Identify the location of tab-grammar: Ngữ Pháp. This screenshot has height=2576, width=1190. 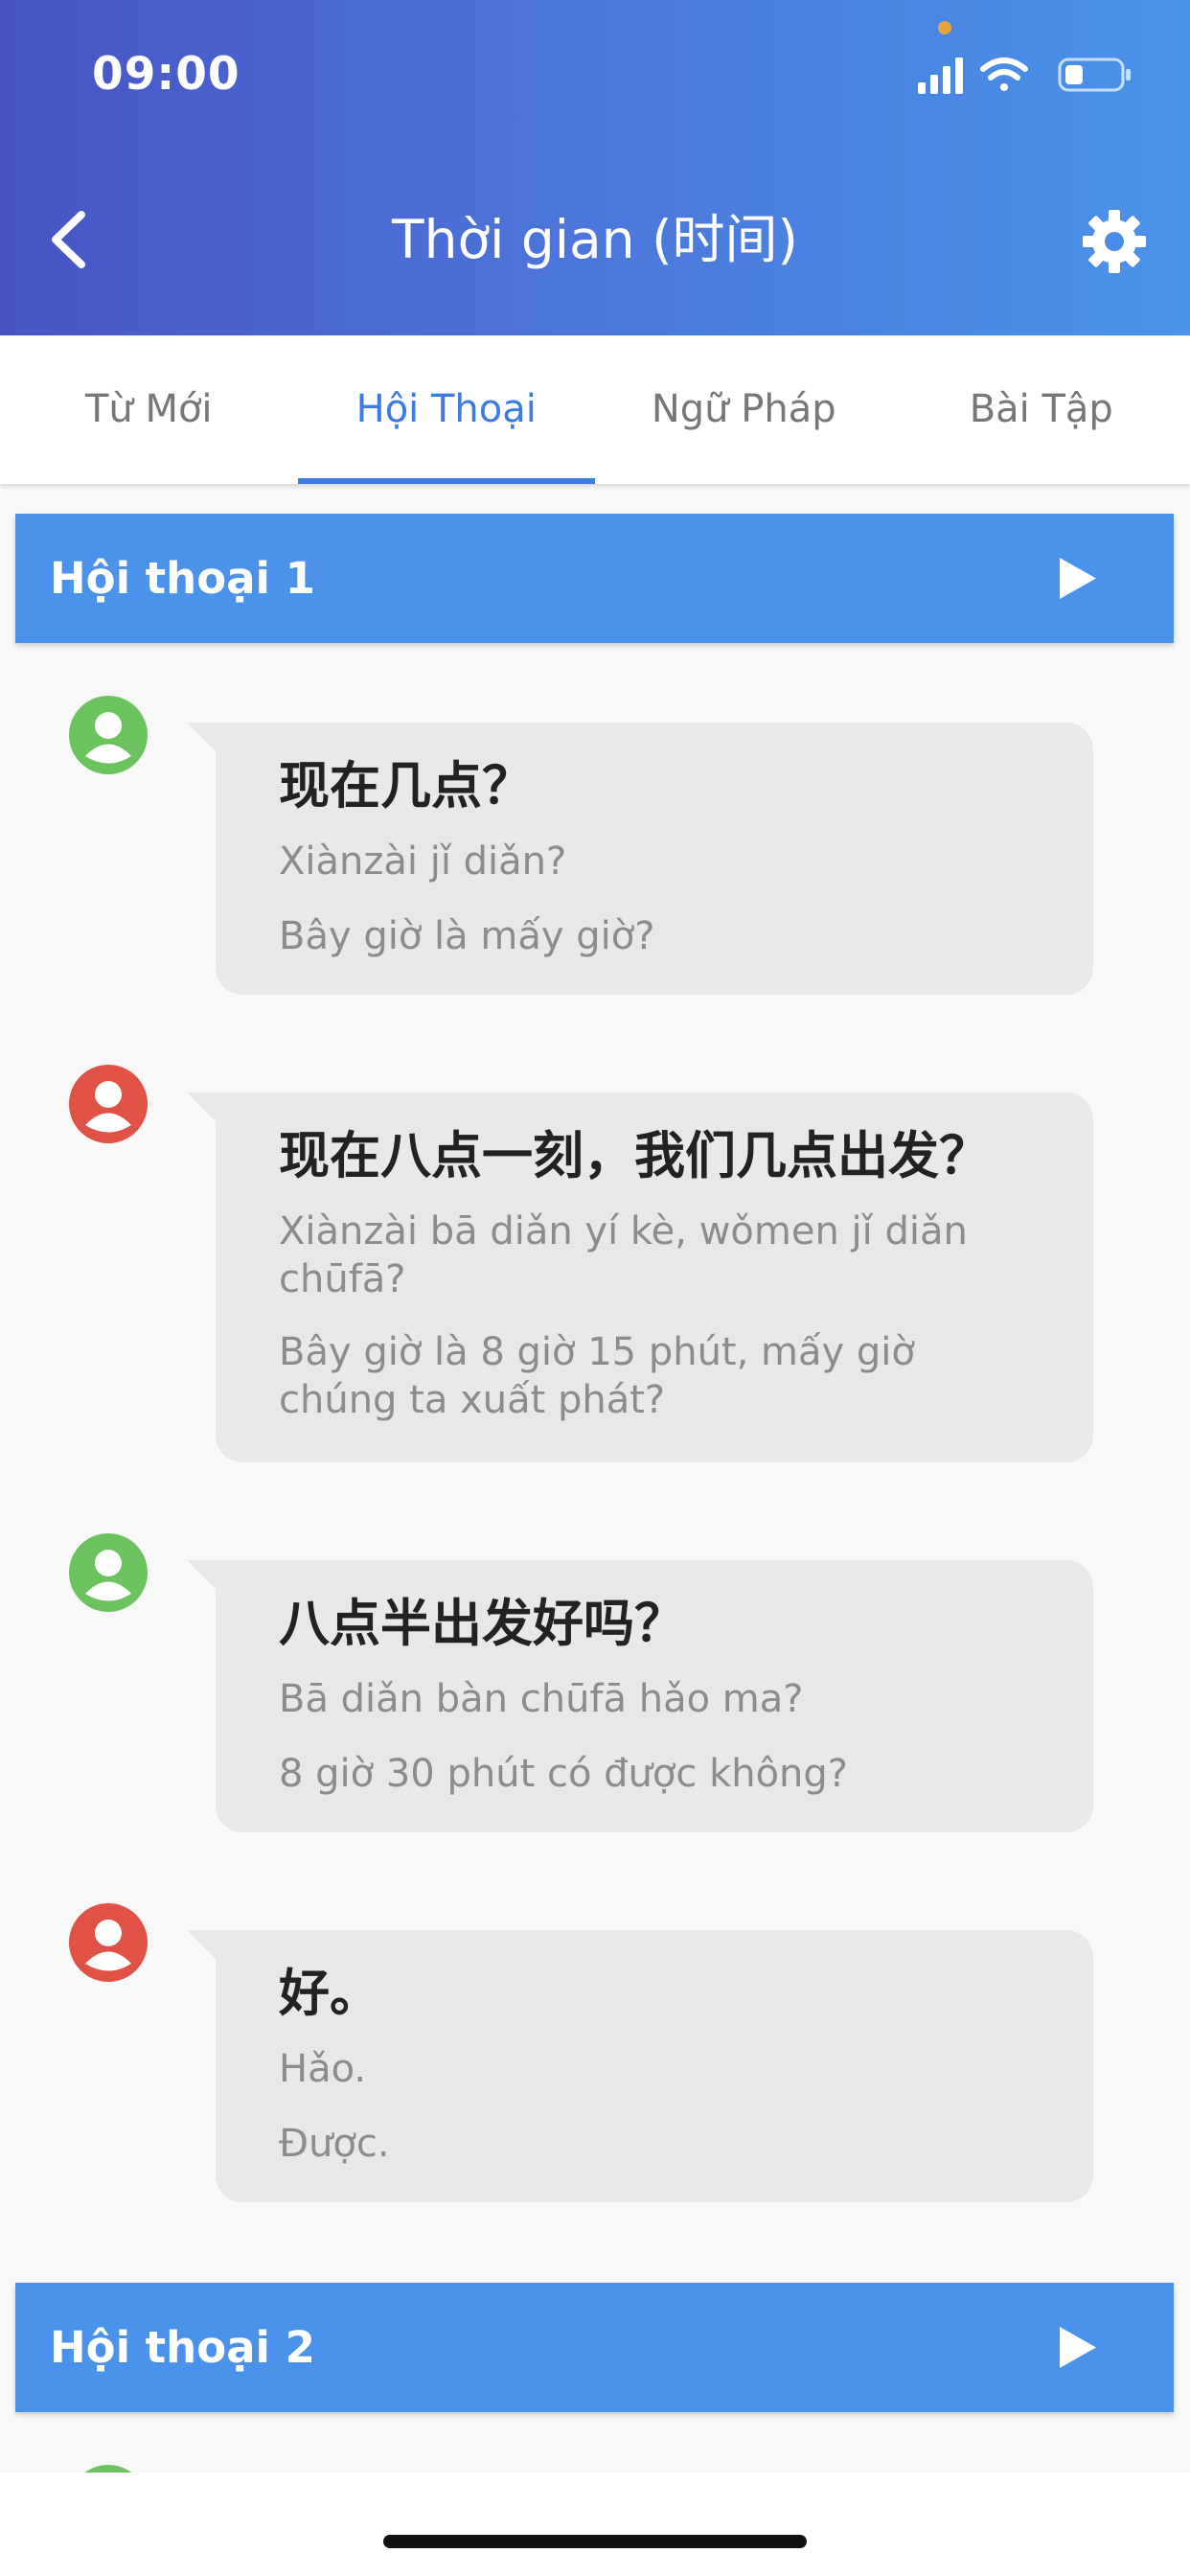
(744, 409).